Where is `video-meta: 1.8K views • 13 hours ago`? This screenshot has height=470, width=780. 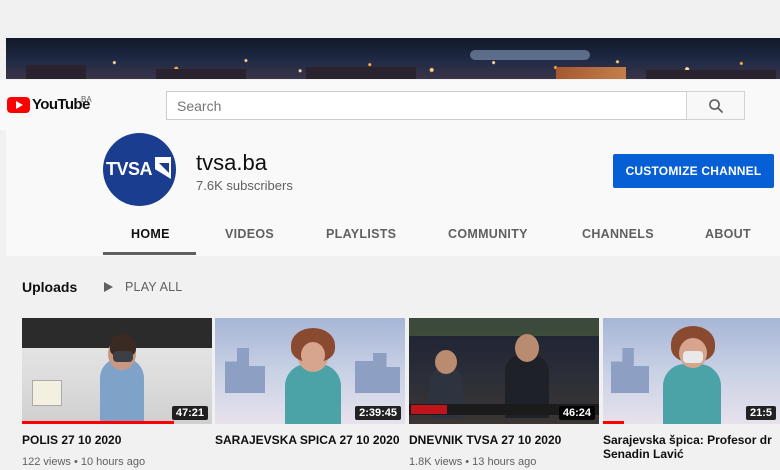
video-meta: 1.8K views • 13 hours ago is located at coordinates (473, 462).